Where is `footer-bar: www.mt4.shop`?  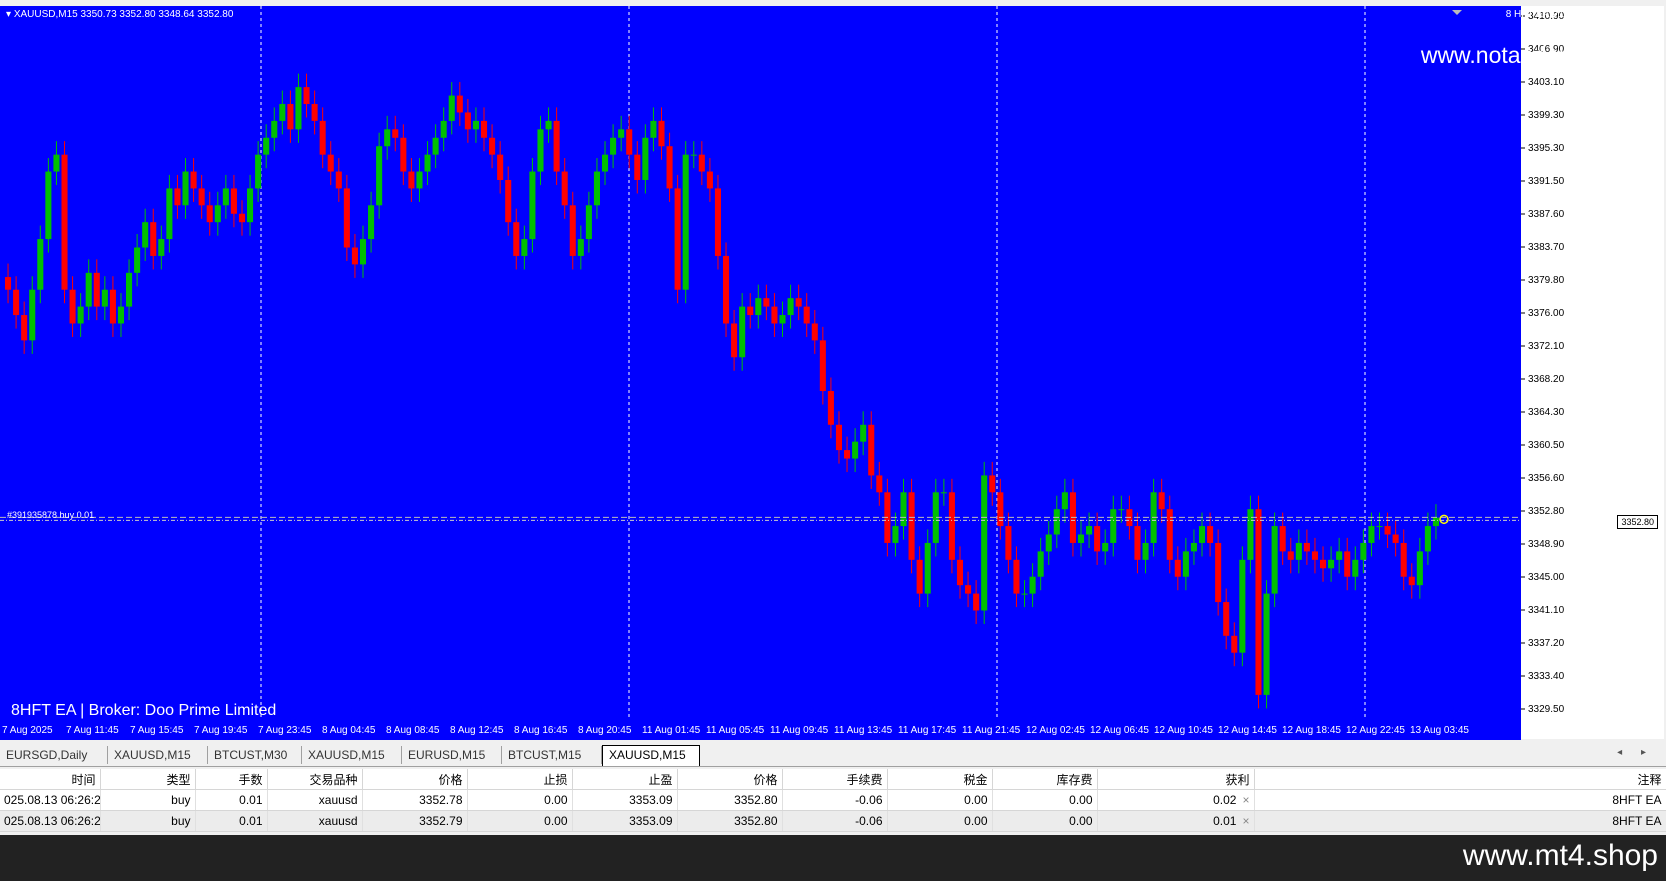
footer-bar: www.mt4.shop is located at coordinates (833, 858).